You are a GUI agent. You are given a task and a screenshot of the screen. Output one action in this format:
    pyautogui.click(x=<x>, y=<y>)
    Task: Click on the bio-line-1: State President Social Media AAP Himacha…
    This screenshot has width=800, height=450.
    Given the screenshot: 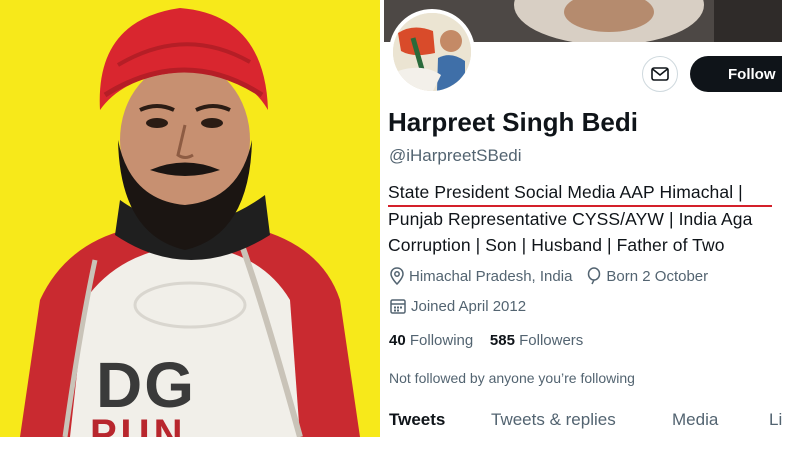 What is the action you would take?
    pyautogui.click(x=565, y=192)
    